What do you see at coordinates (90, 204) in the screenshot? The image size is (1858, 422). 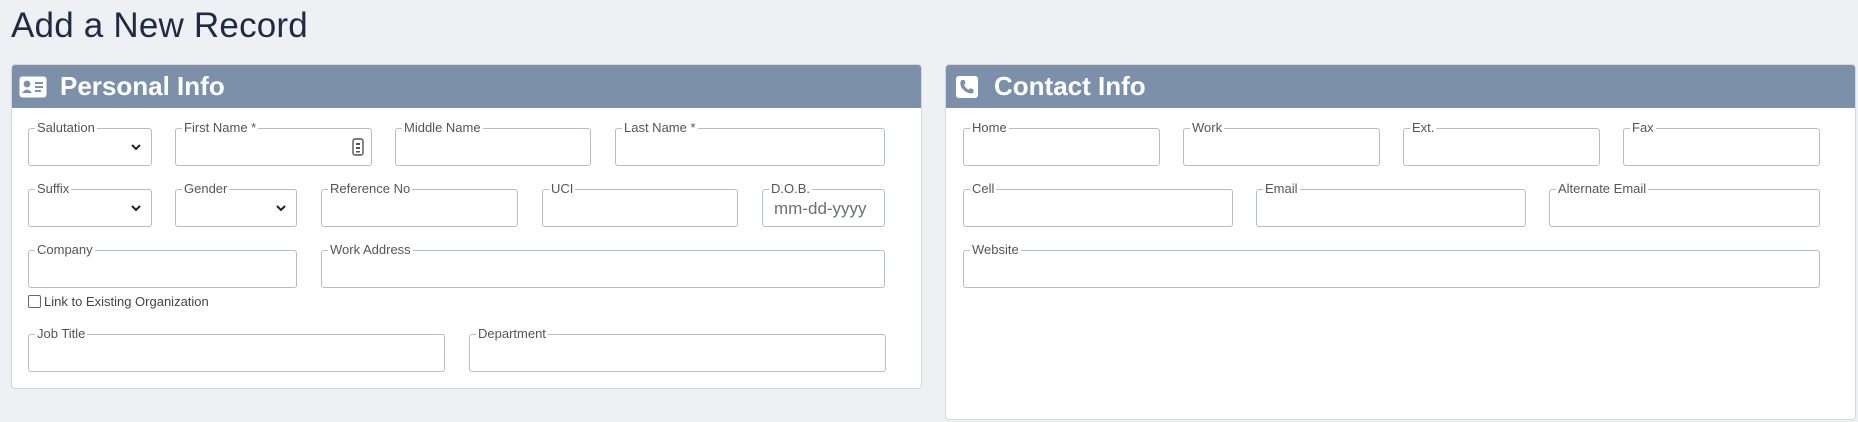 I see `suffix-select: Suffix` at bounding box center [90, 204].